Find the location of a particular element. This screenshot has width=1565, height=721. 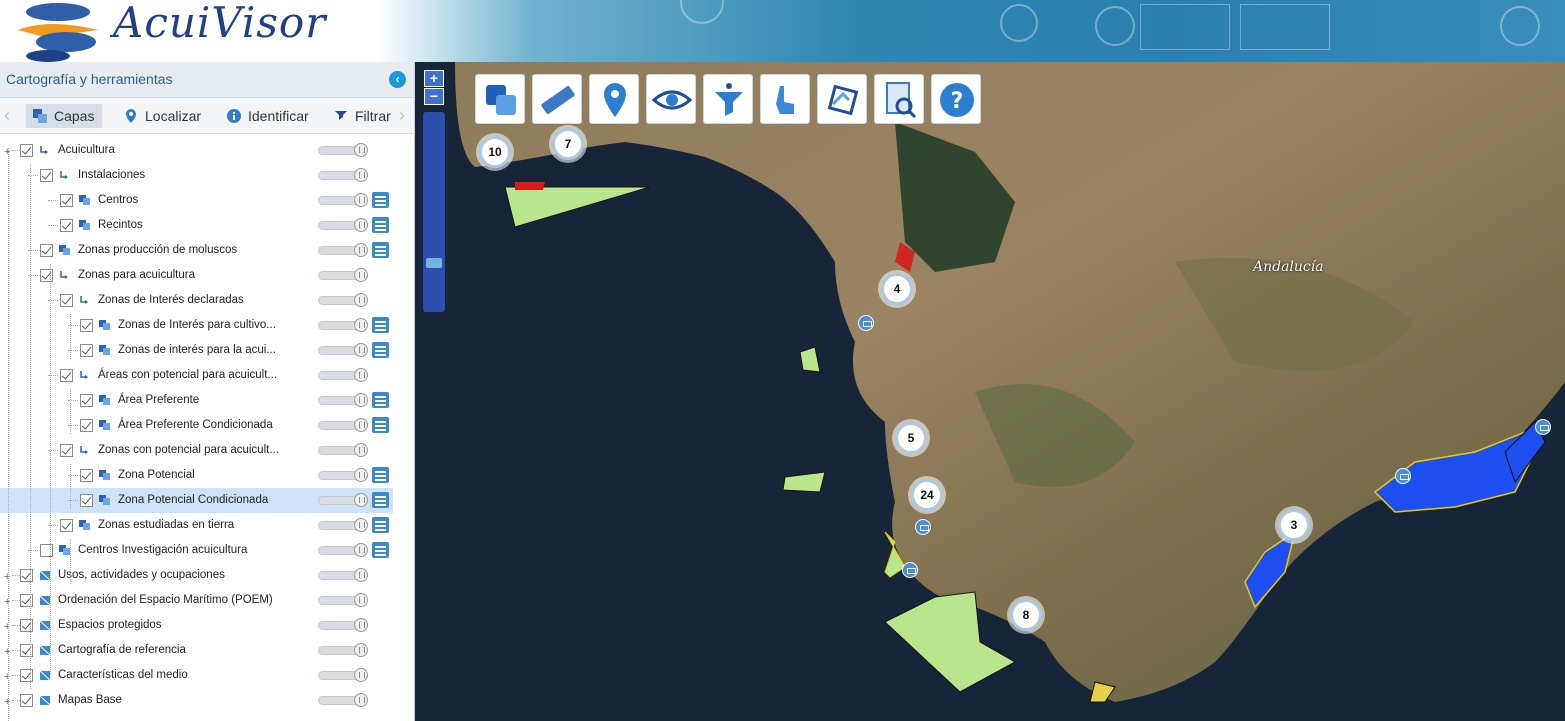

zoom-out-button: − is located at coordinates (434, 96).